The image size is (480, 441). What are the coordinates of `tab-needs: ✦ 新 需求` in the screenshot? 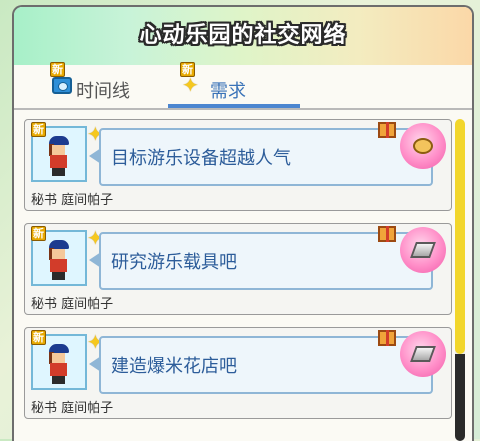 It's located at (239, 86).